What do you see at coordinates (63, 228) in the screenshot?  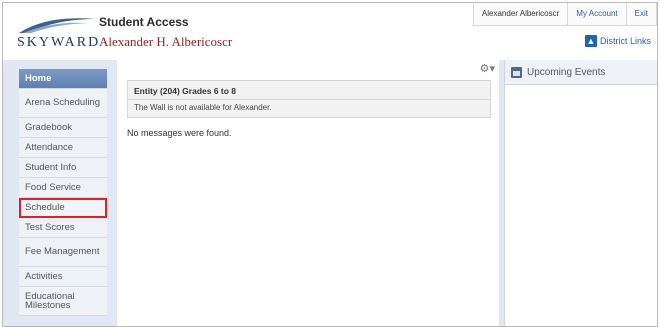 I see `sidebar-item-test-scores: Test Scores` at bounding box center [63, 228].